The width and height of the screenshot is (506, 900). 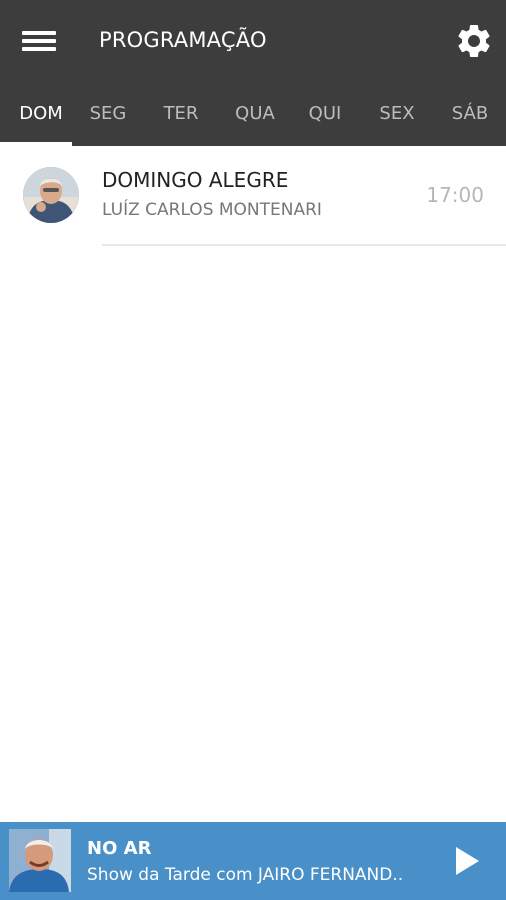 I want to click on program-time: 17:00, so click(x=455, y=195).